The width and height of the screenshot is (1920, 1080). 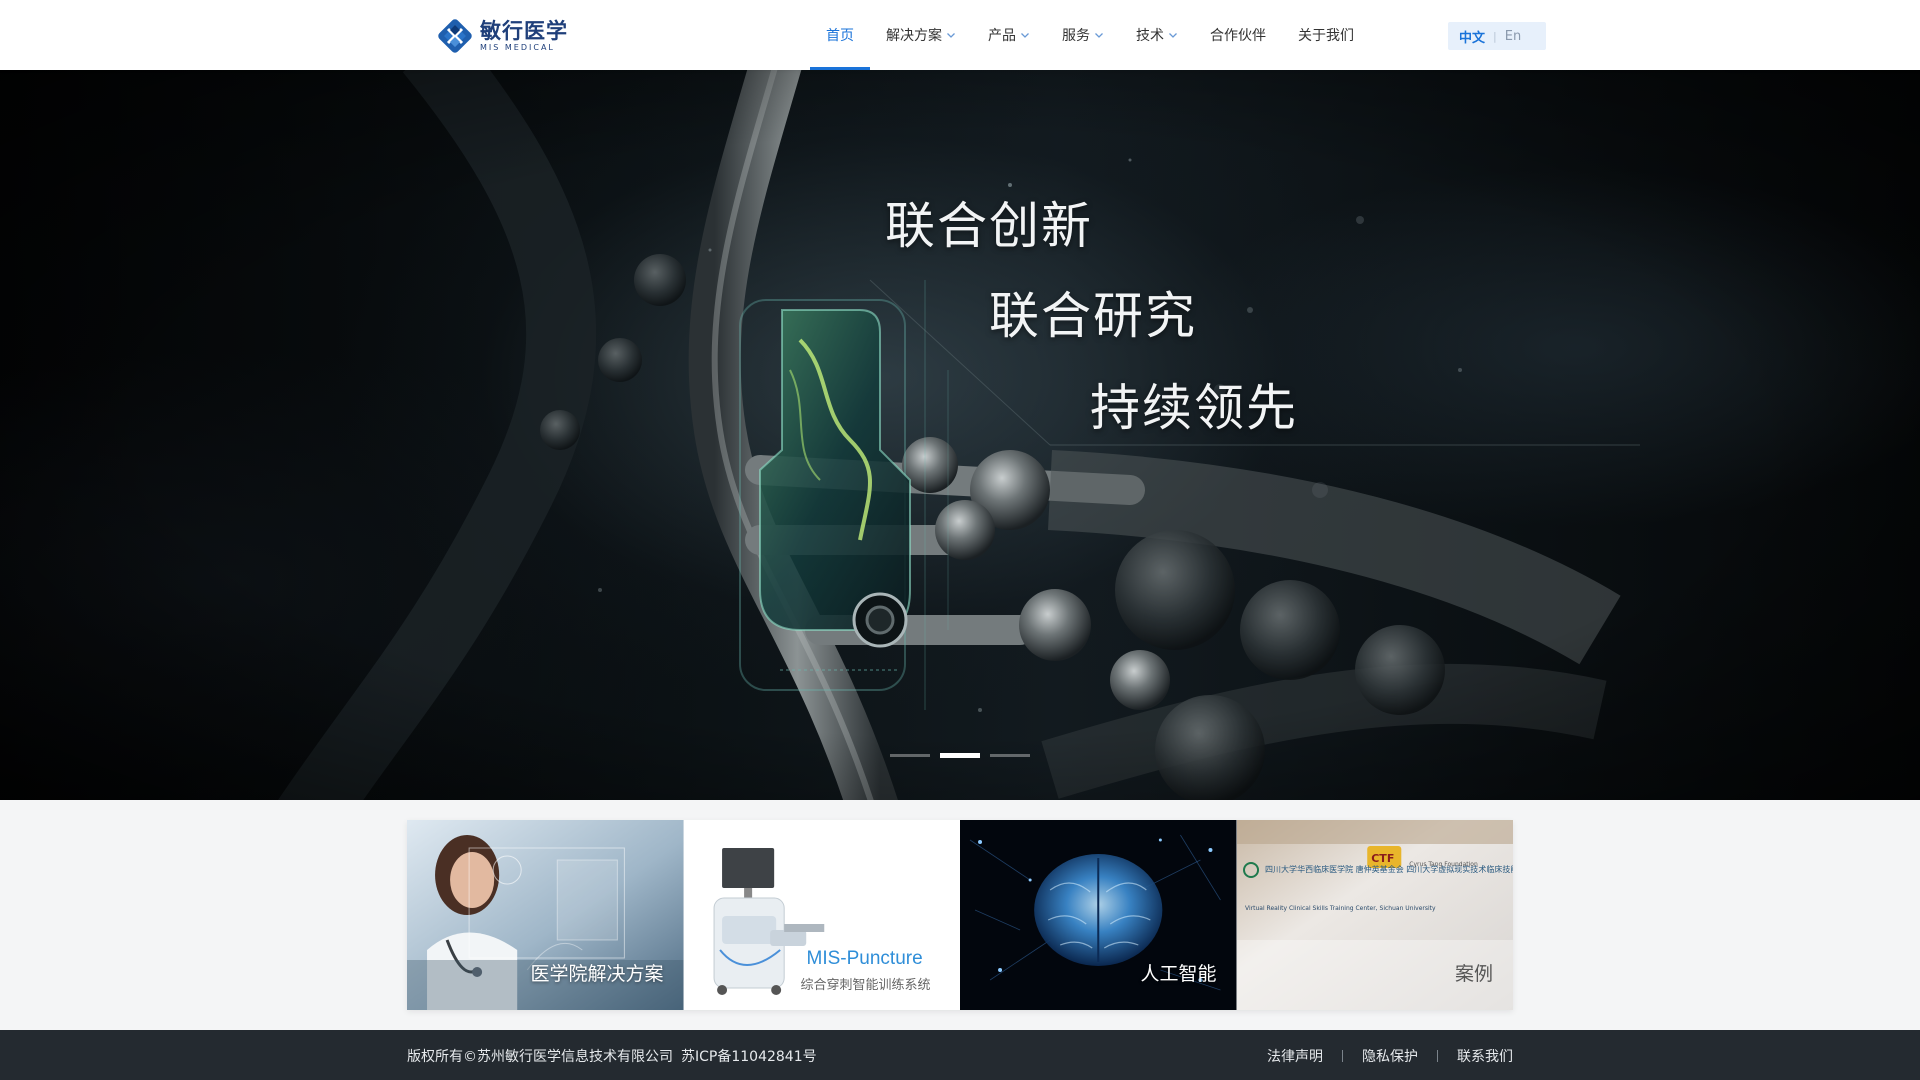 I want to click on lang-zh-option: 中文, so click(x=1472, y=36).